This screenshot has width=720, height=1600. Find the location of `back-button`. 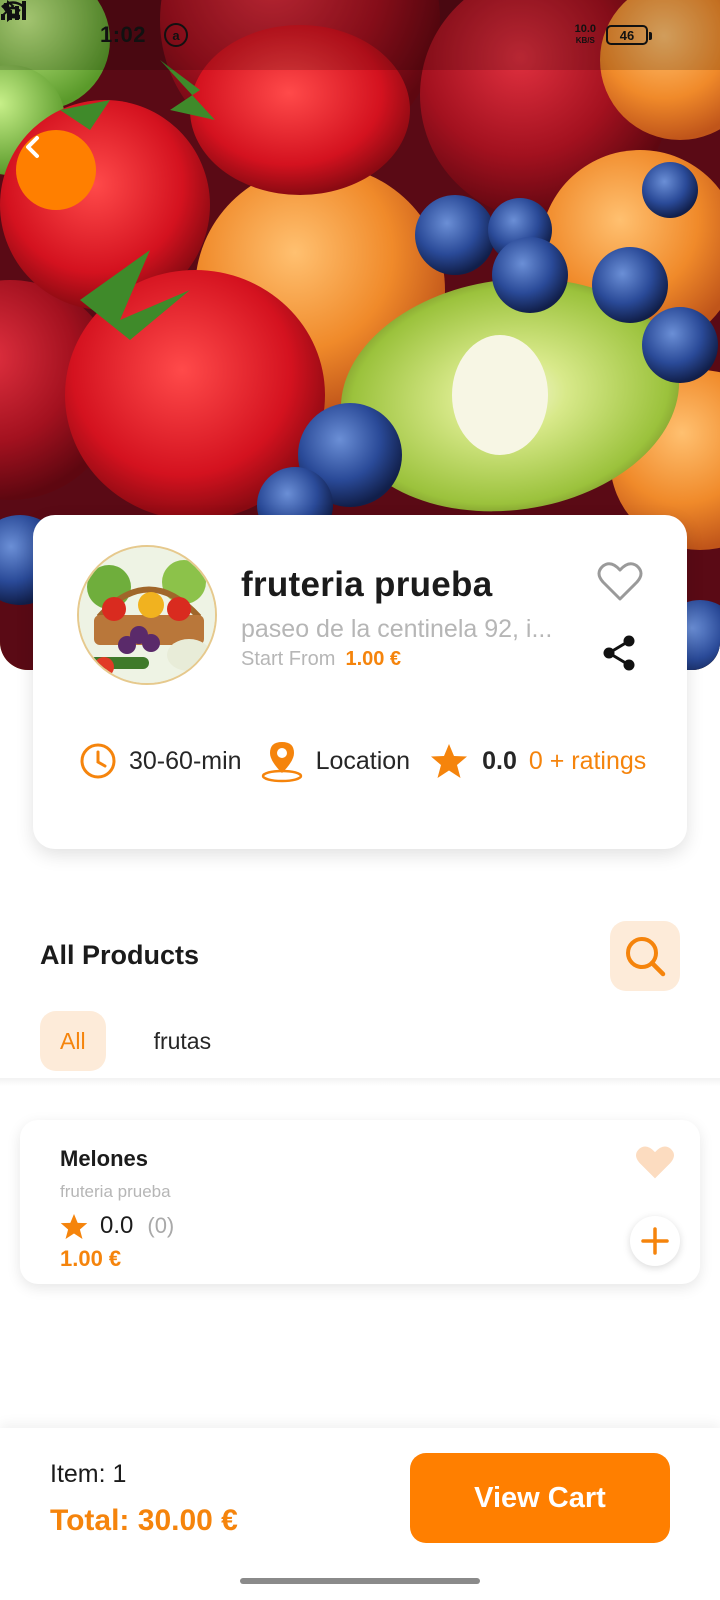

back-button is located at coordinates (56, 170).